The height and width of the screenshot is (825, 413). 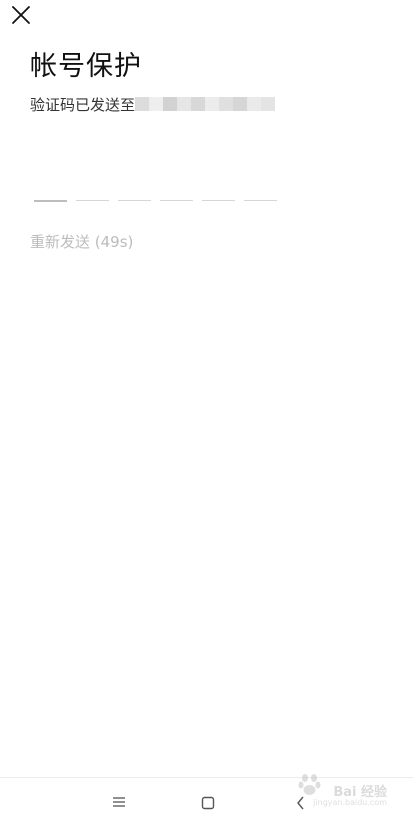 I want to click on sent-to-line: 验证码已发送至, so click(x=153, y=104).